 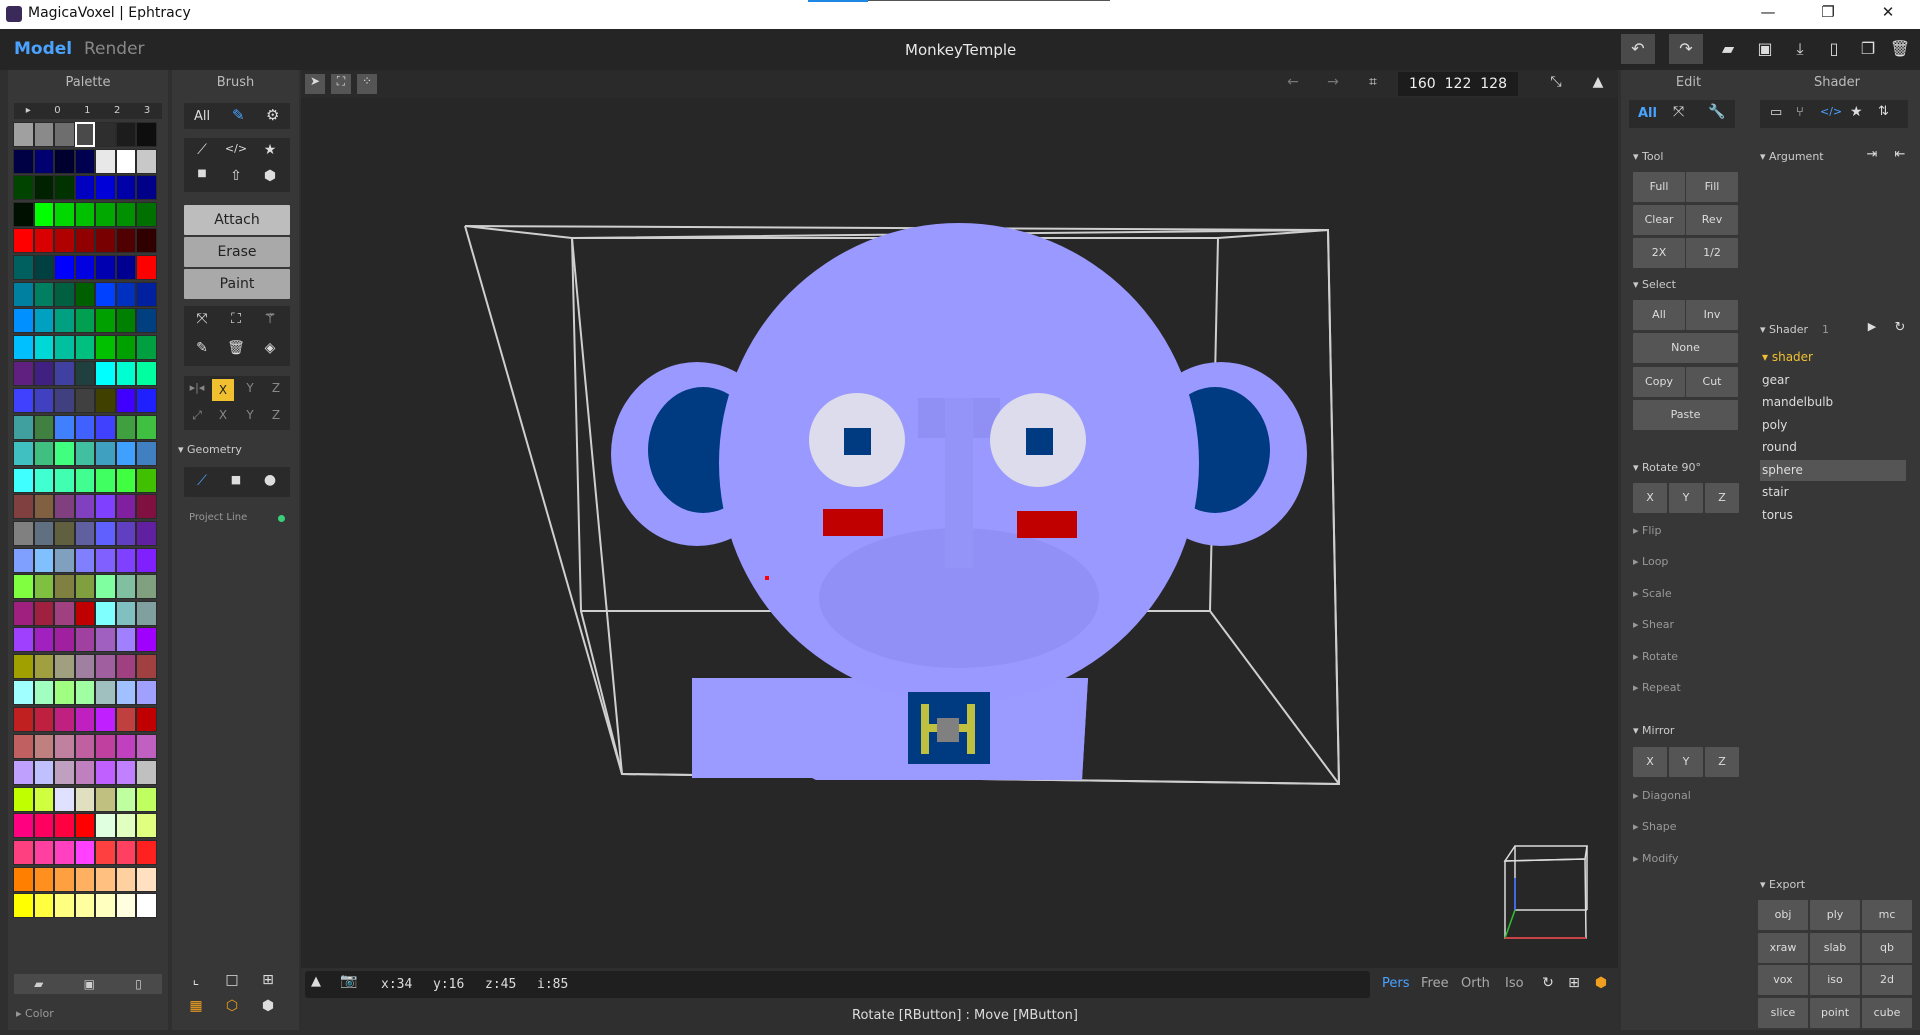 I want to click on mirror-z-button: Z, so click(x=1722, y=762).